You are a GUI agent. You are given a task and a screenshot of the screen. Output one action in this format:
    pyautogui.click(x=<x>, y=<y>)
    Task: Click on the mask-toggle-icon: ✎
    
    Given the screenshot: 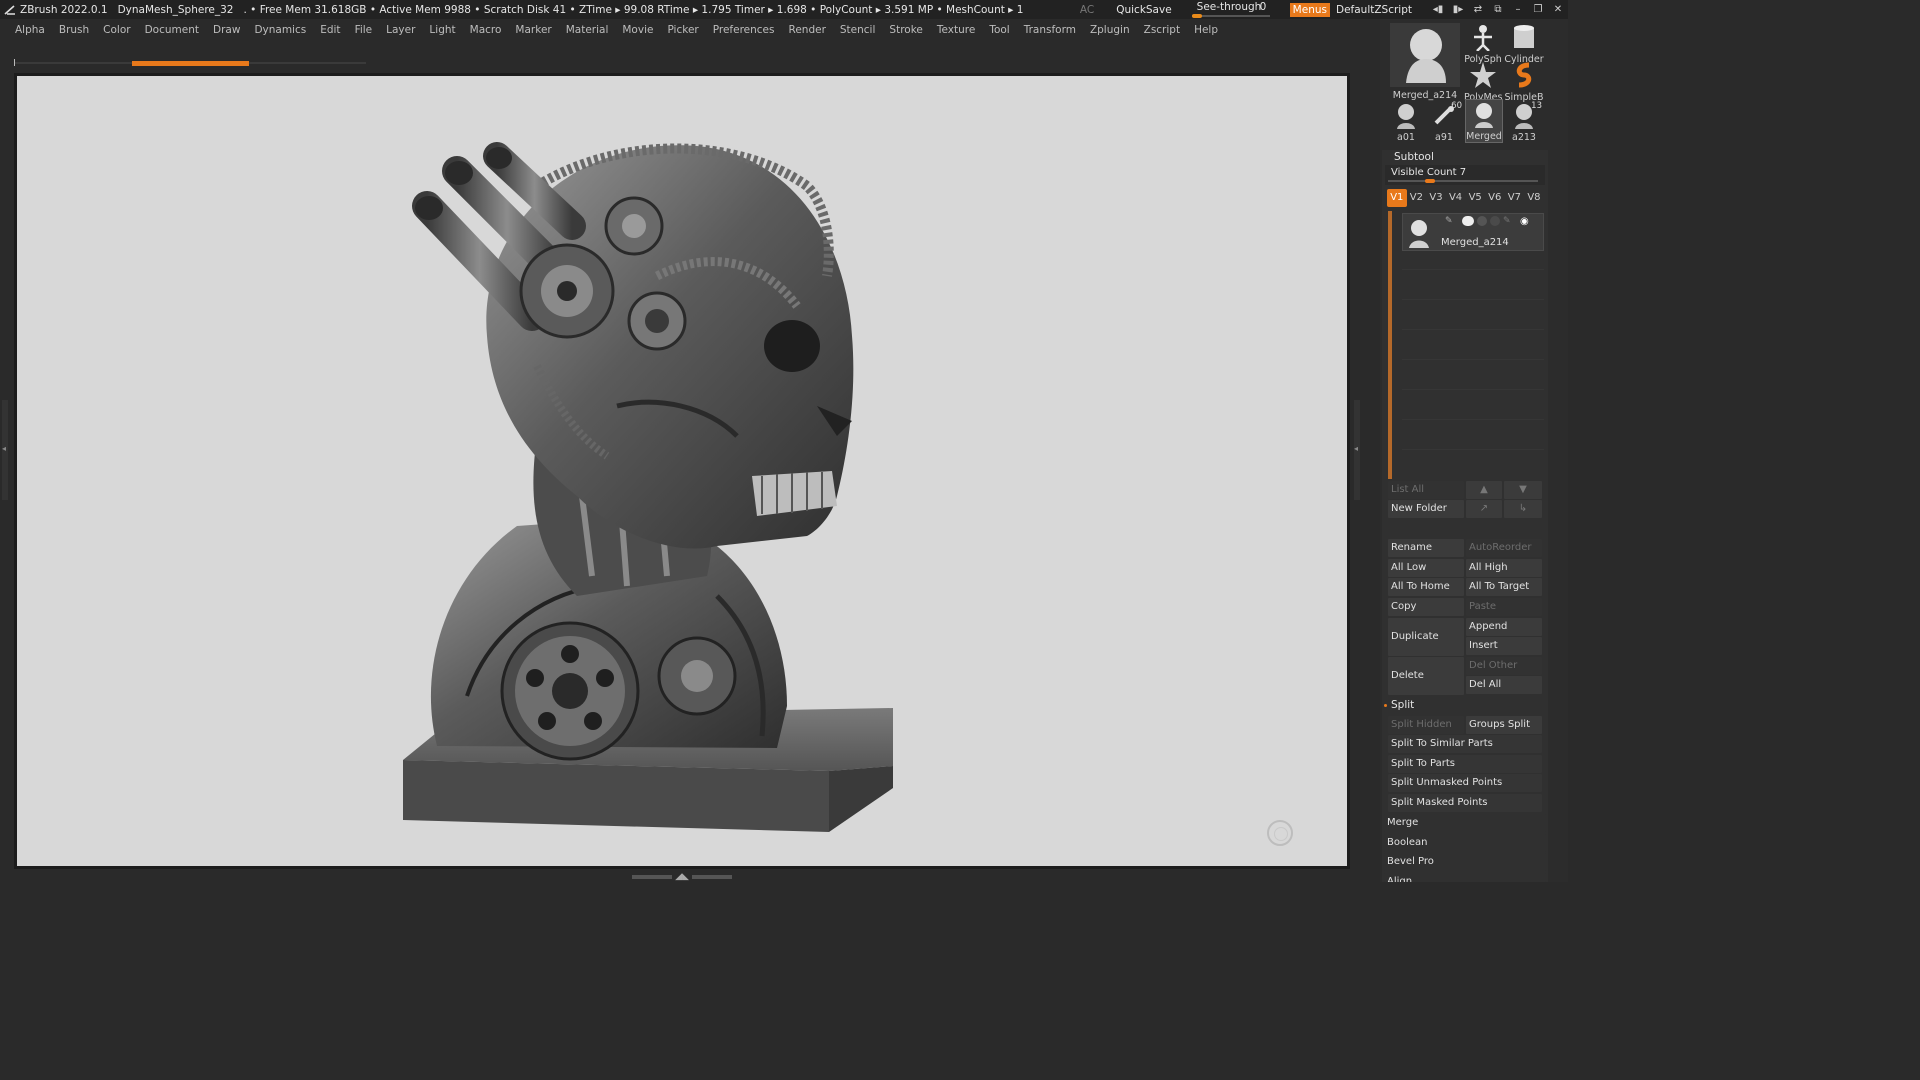 What is the action you would take?
    pyautogui.click(x=1510, y=221)
    